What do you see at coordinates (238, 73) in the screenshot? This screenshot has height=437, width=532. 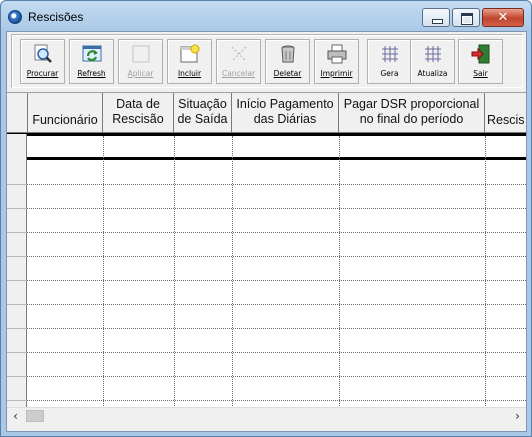 I see `cancelar-label: Cancelar` at bounding box center [238, 73].